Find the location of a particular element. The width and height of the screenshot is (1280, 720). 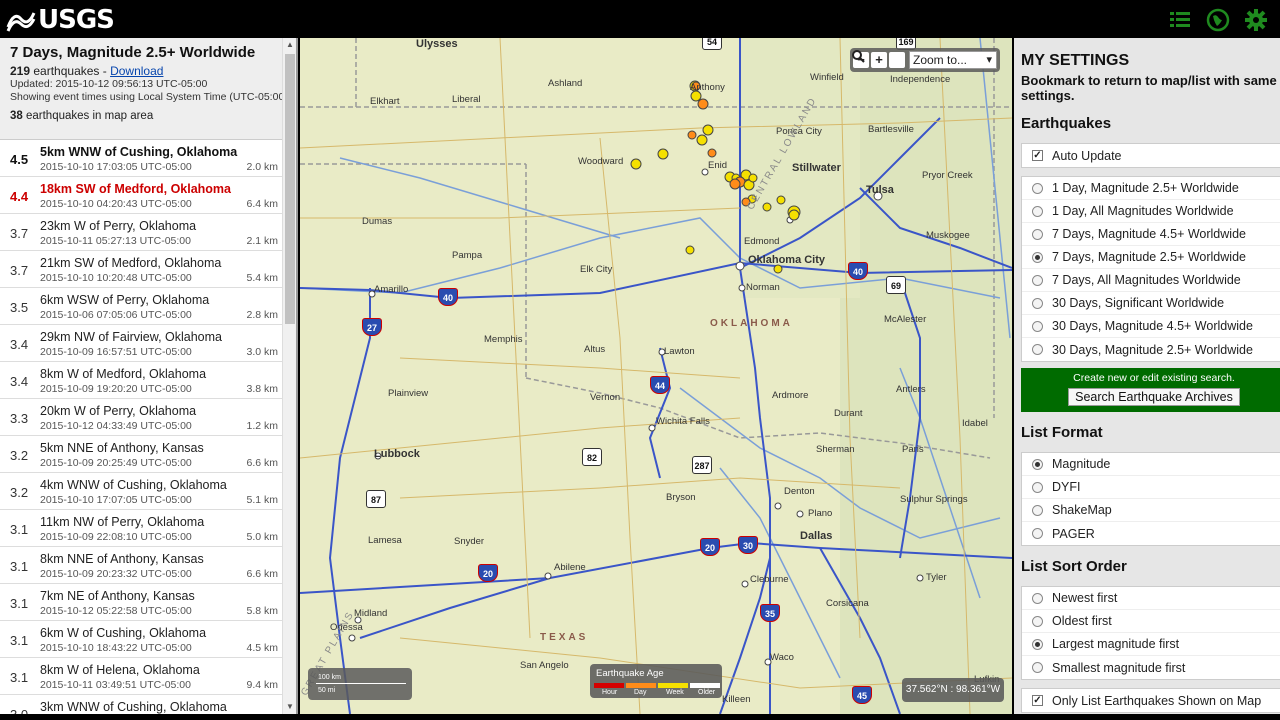

list-format-label: DYFI is located at coordinates (1066, 487).